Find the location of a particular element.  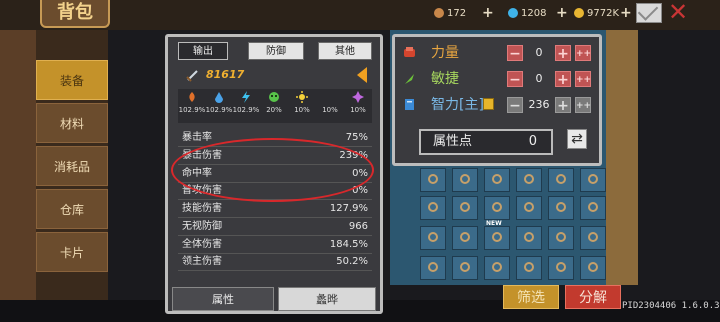

element-light-value: 10% is located at coordinates (302, 110).